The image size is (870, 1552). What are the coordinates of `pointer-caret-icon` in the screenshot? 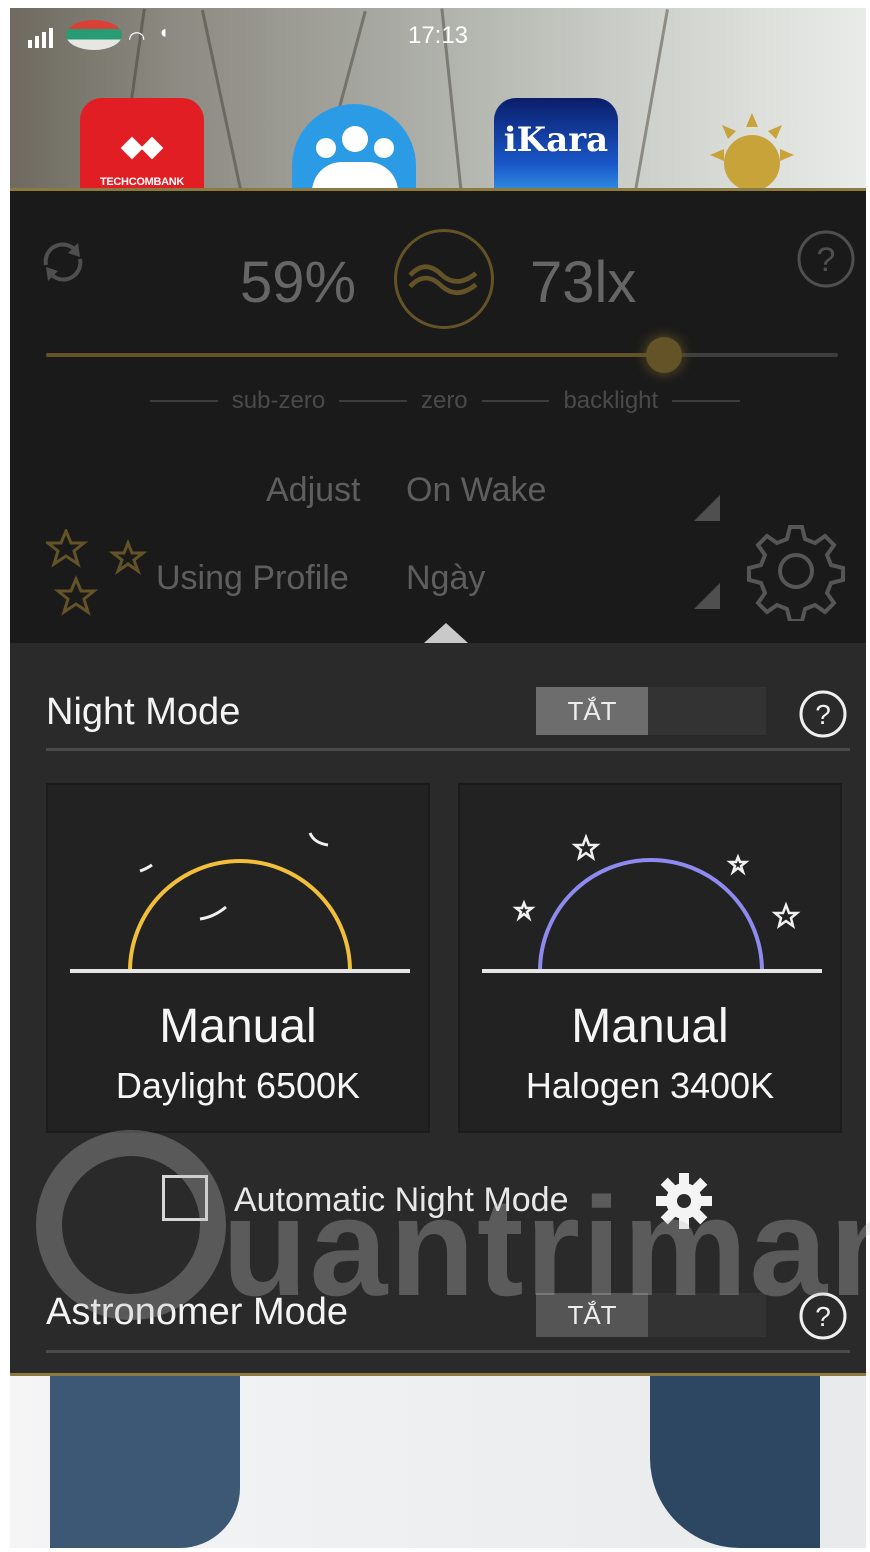 It's located at (446, 633).